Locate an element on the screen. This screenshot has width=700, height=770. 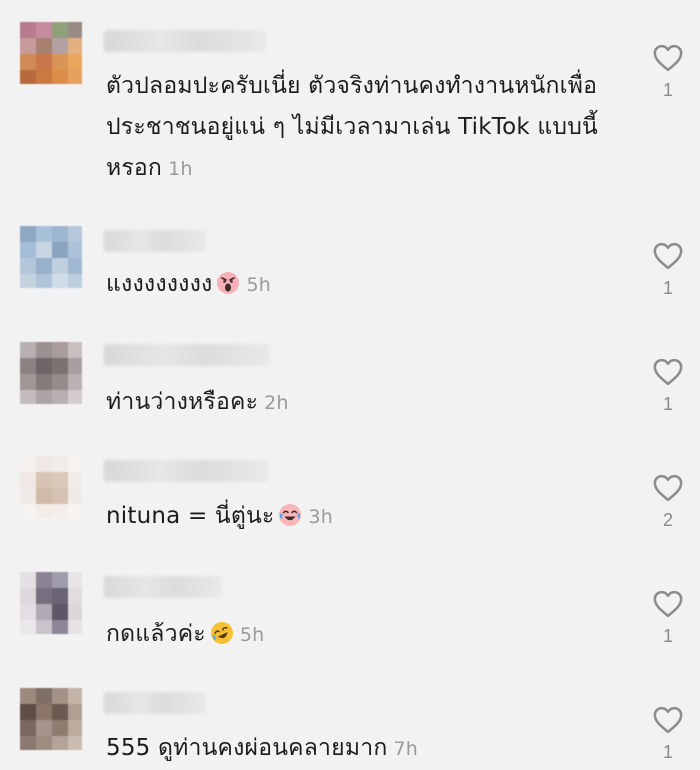
rolling-on-floor-laughing-icon is located at coordinates (221, 633).